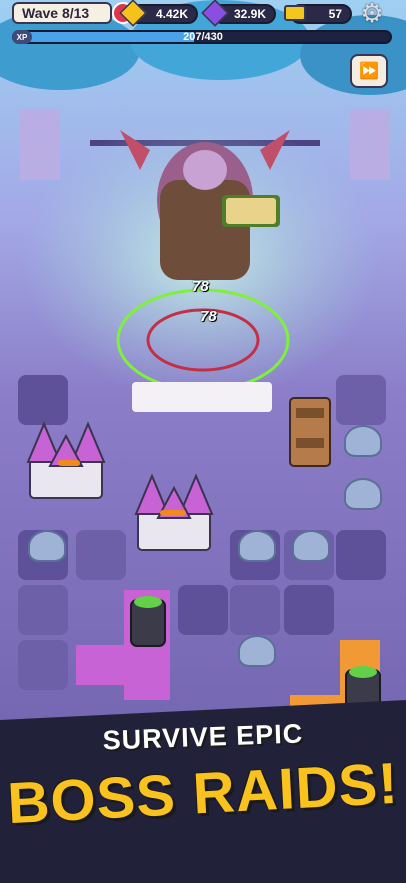 This screenshot has width=406, height=883. Describe the element at coordinates (203, 37) in the screenshot. I see `xp-value: 207/430` at that location.